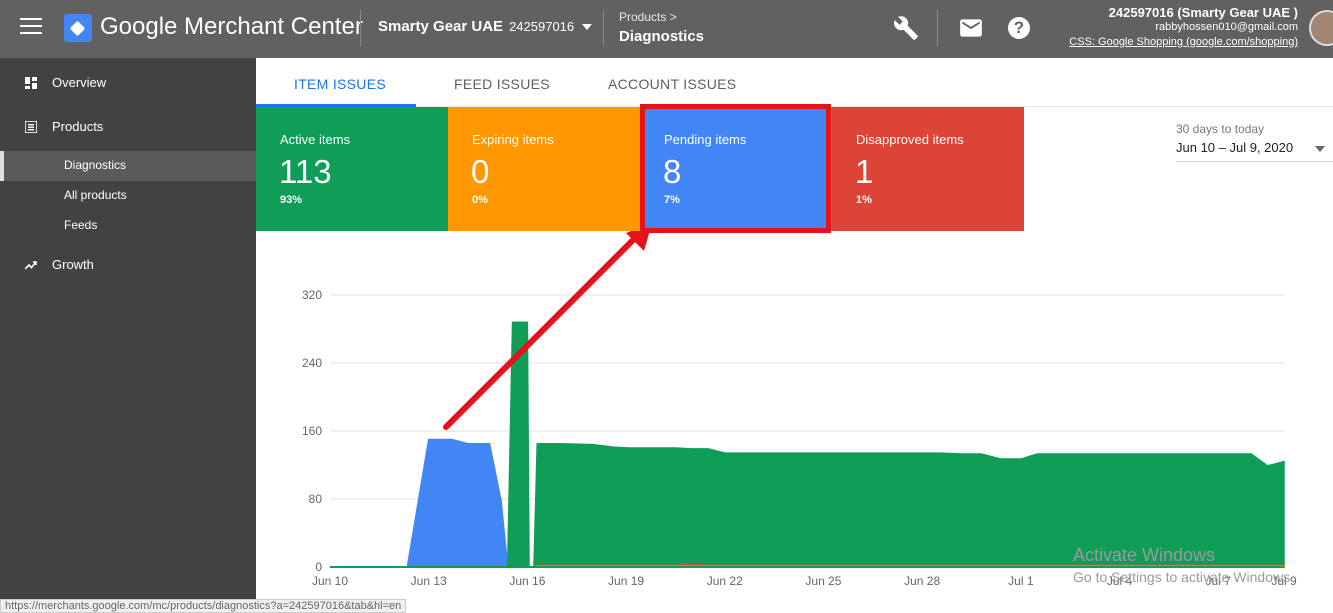  Describe the element at coordinates (725, 581) in the screenshot. I see `x-tick-label: Jun 22` at that location.